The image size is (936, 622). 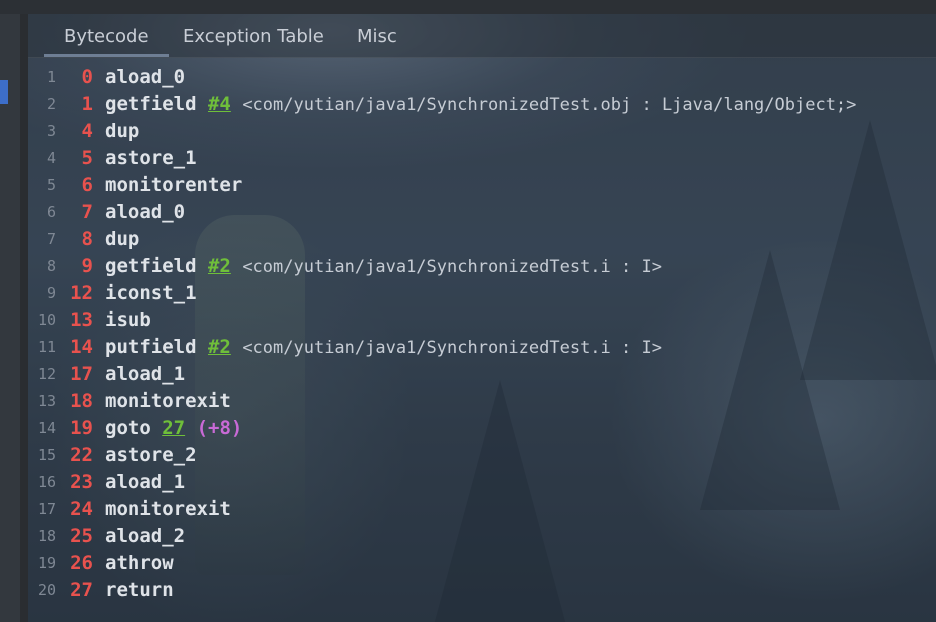 I want to click on bytecode-line: 4 5 astore_1, so click(x=482, y=158).